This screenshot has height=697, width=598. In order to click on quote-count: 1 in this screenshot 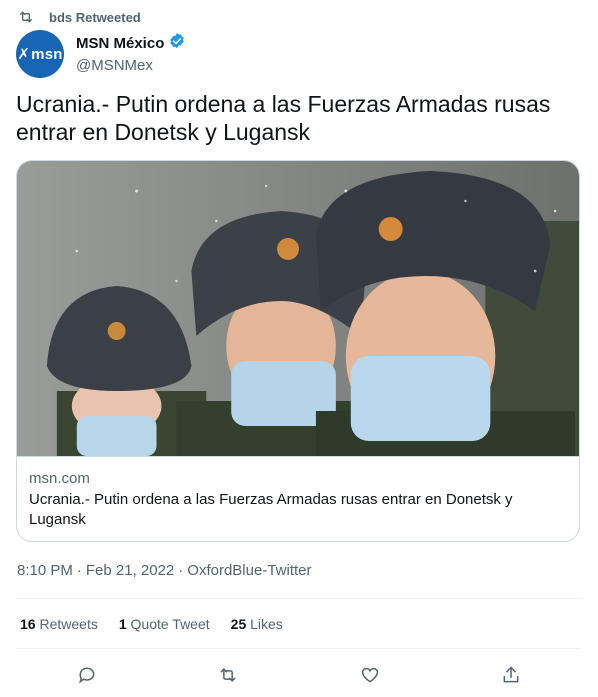, I will do `click(122, 624)`.